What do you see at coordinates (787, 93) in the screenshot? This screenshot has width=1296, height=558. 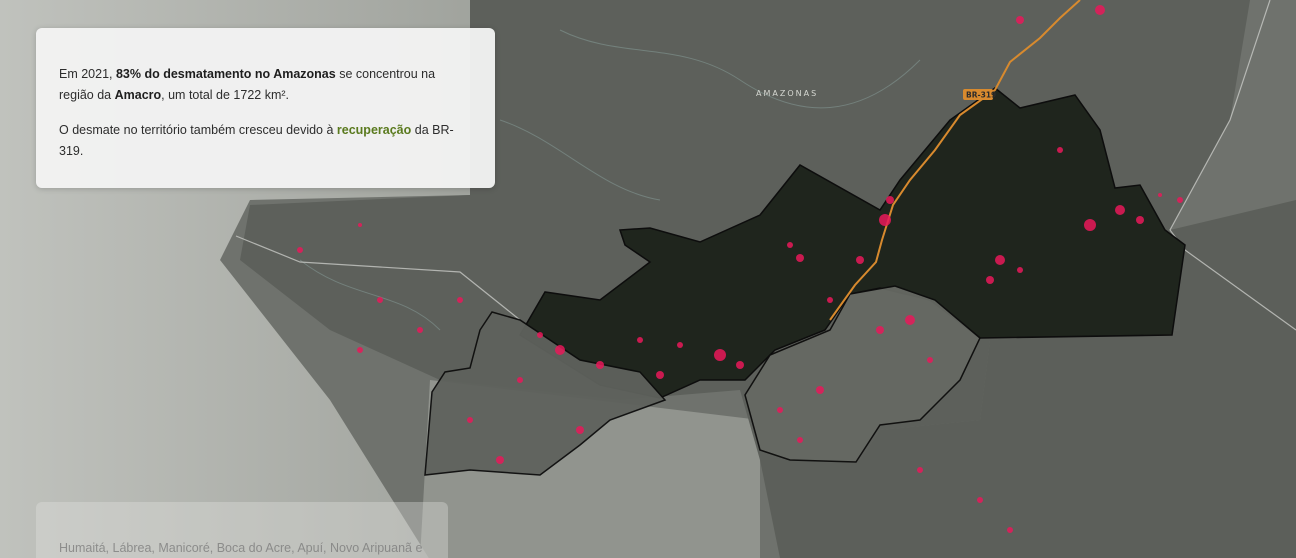 I see `state-label-amazonas: AMAZONAS` at bounding box center [787, 93].